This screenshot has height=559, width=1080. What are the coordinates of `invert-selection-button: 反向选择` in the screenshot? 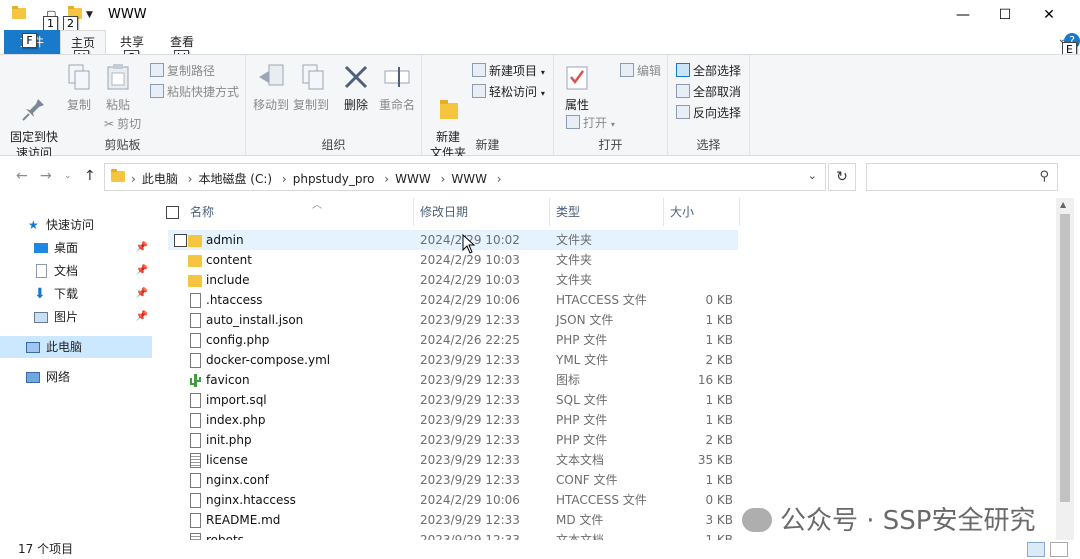 It's located at (708, 113).